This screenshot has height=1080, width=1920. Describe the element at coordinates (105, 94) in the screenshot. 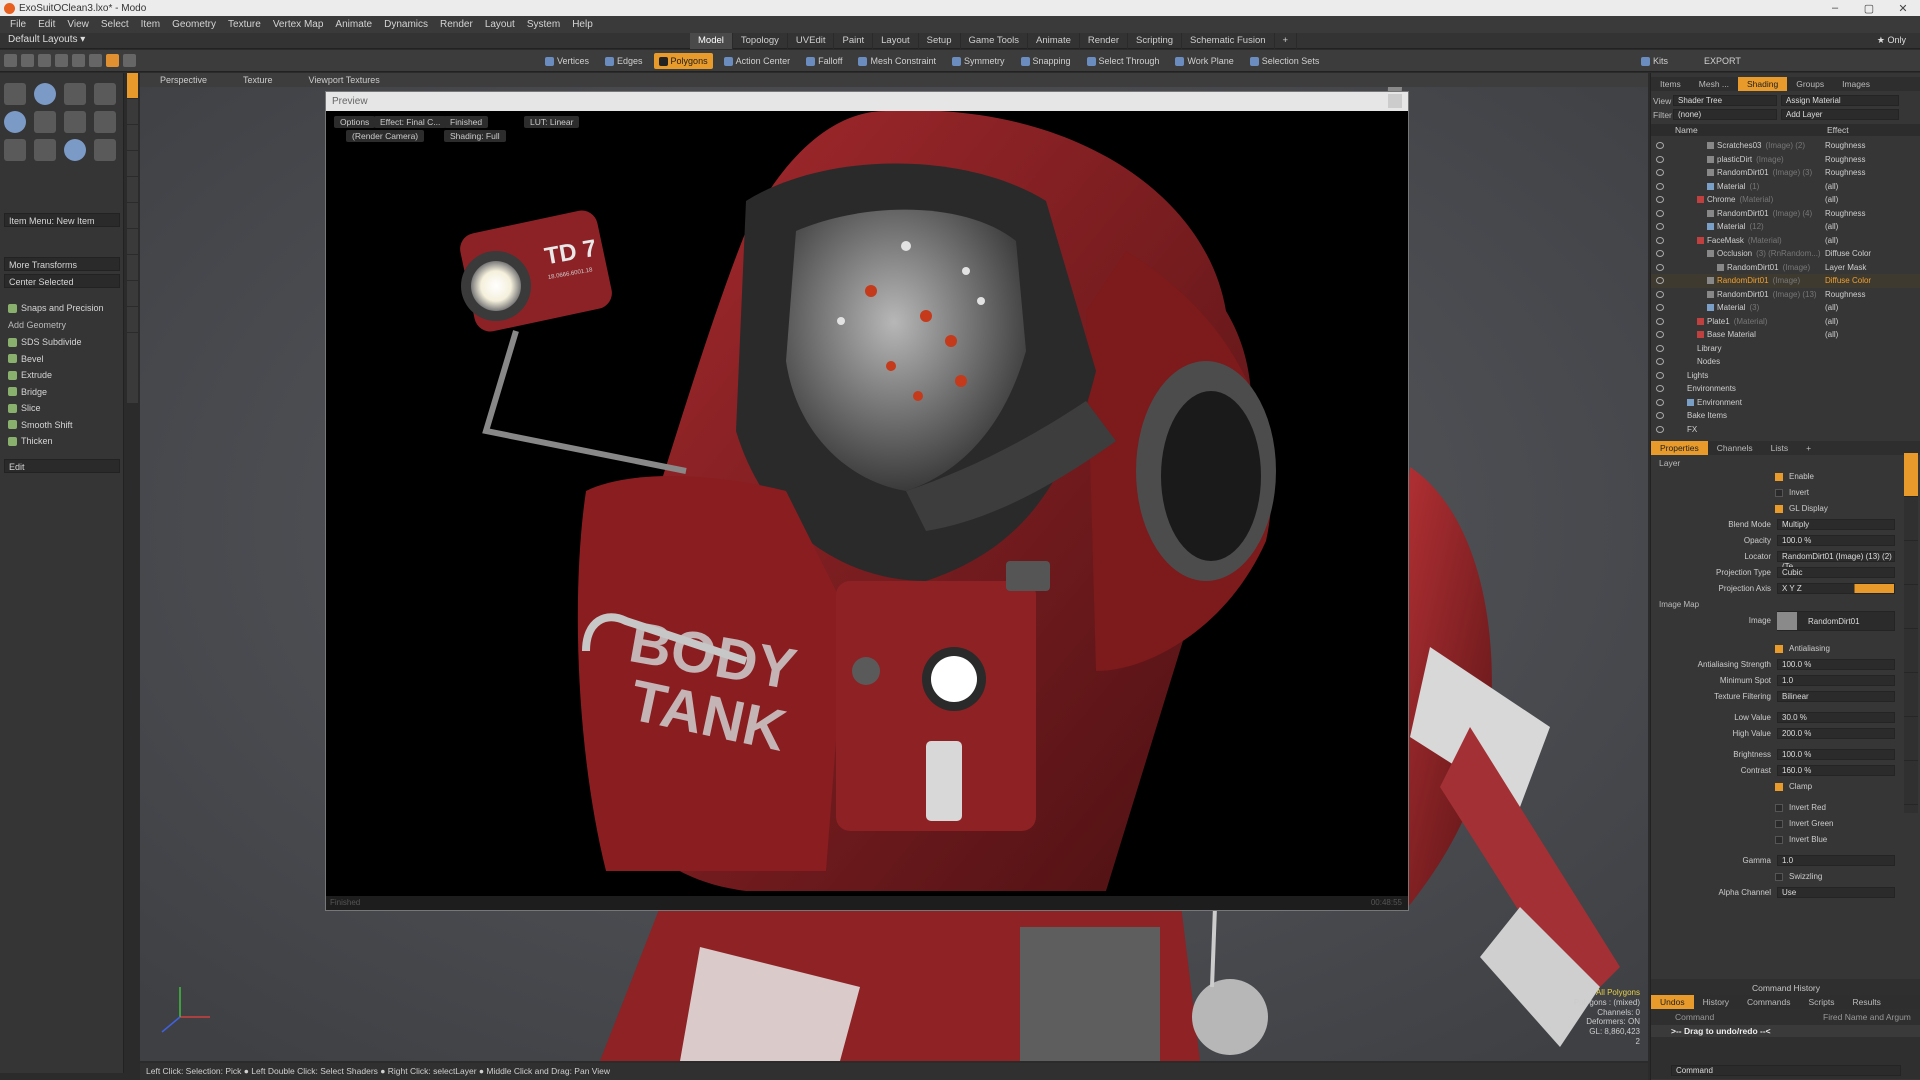

I see `cone-icon` at that location.